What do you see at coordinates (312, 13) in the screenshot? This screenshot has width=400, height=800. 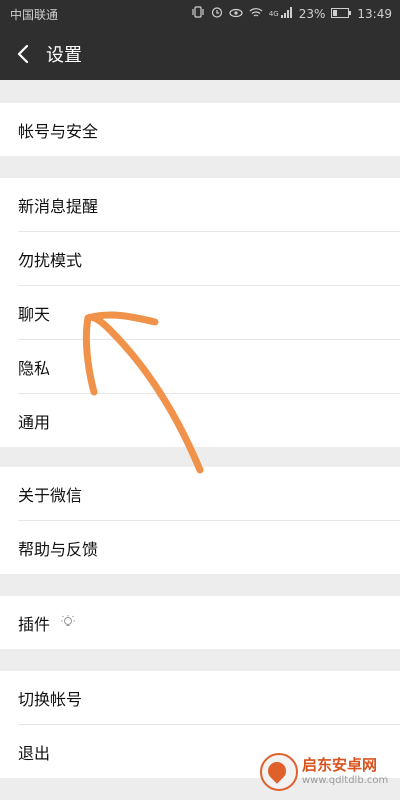 I see `battery-percent: 23%` at bounding box center [312, 13].